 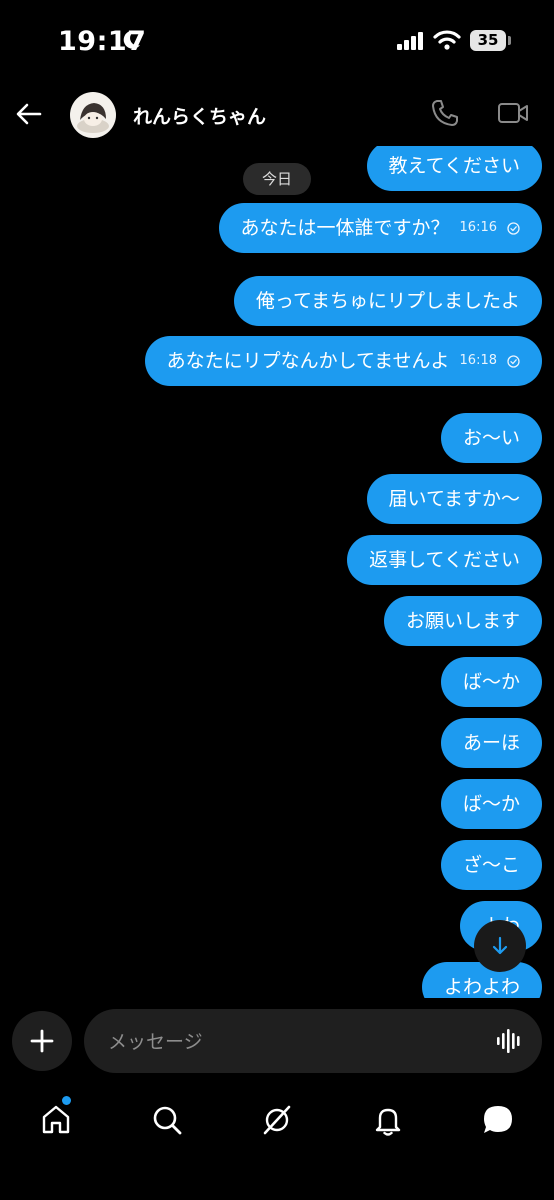 I want to click on message-bubble: よわよわ, so click(x=481, y=980).